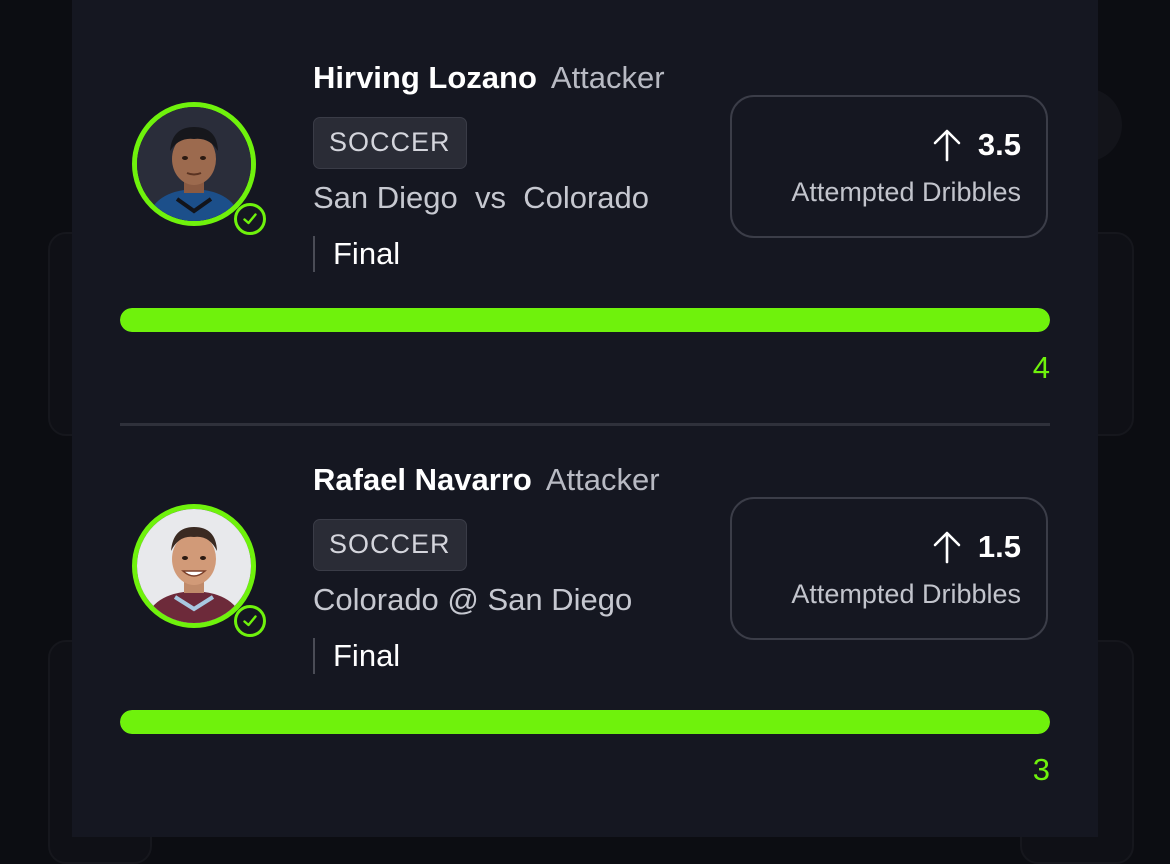 This screenshot has height=864, width=1170. Describe the element at coordinates (999, 546) in the screenshot. I see `projection-value: 1.5` at that location.